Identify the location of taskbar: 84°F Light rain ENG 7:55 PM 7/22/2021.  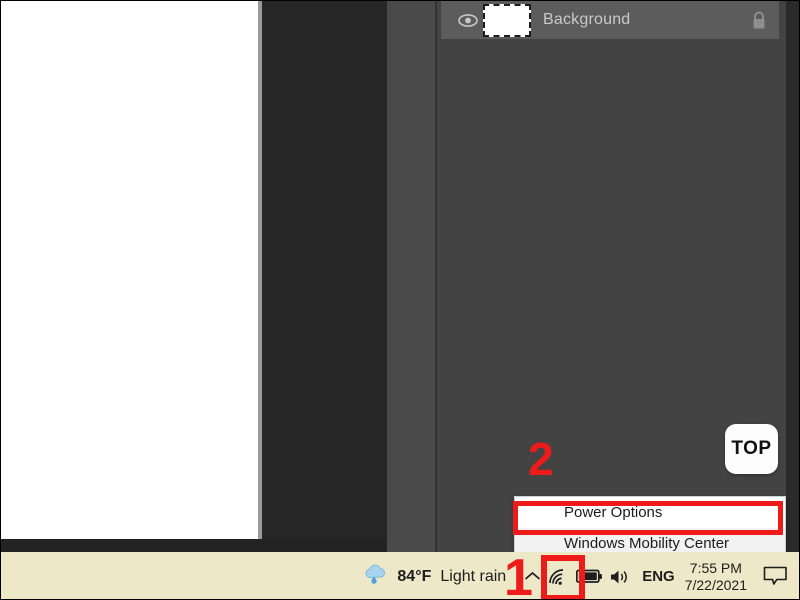
(400, 575).